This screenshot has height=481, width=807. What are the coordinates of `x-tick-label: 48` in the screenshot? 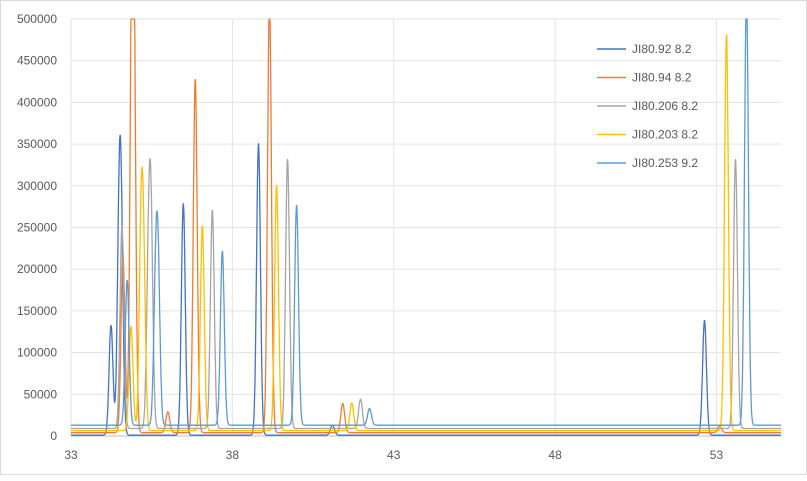 It's located at (555, 455).